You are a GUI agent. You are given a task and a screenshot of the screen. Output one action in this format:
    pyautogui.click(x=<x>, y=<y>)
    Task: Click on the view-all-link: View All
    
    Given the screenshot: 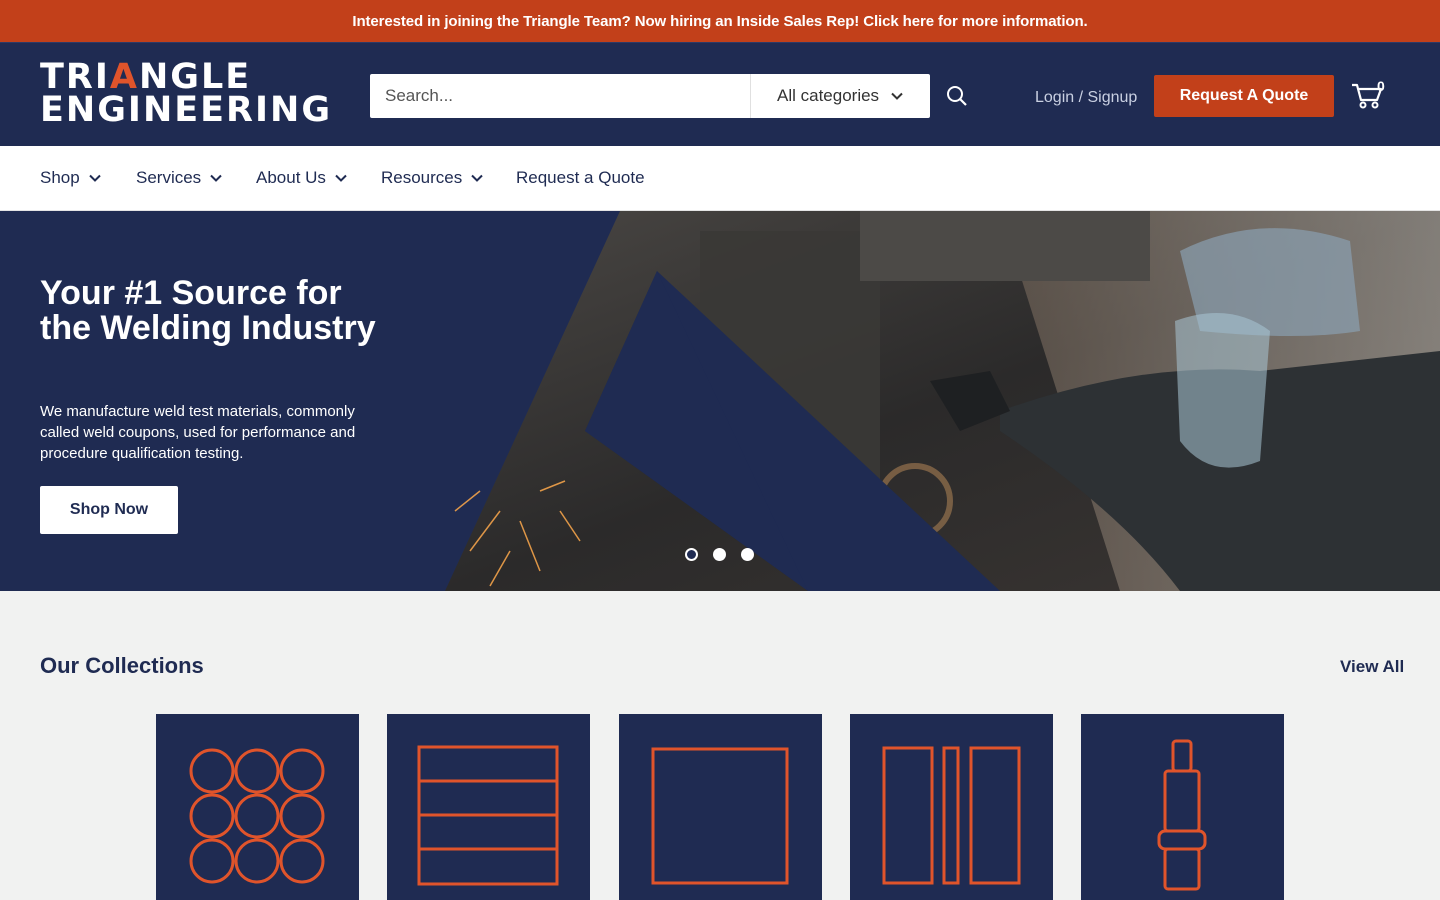 What is the action you would take?
    pyautogui.click(x=1372, y=667)
    